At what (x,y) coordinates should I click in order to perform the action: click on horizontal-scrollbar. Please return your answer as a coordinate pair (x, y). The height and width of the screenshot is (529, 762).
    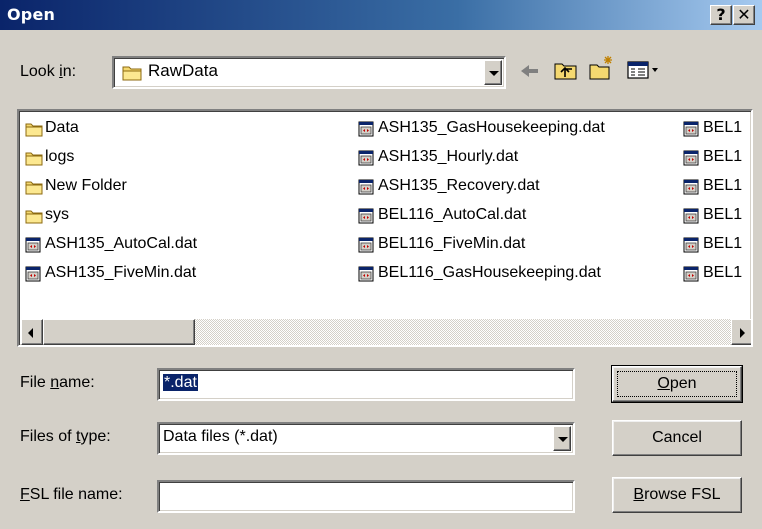
    Looking at the image, I should click on (386, 332).